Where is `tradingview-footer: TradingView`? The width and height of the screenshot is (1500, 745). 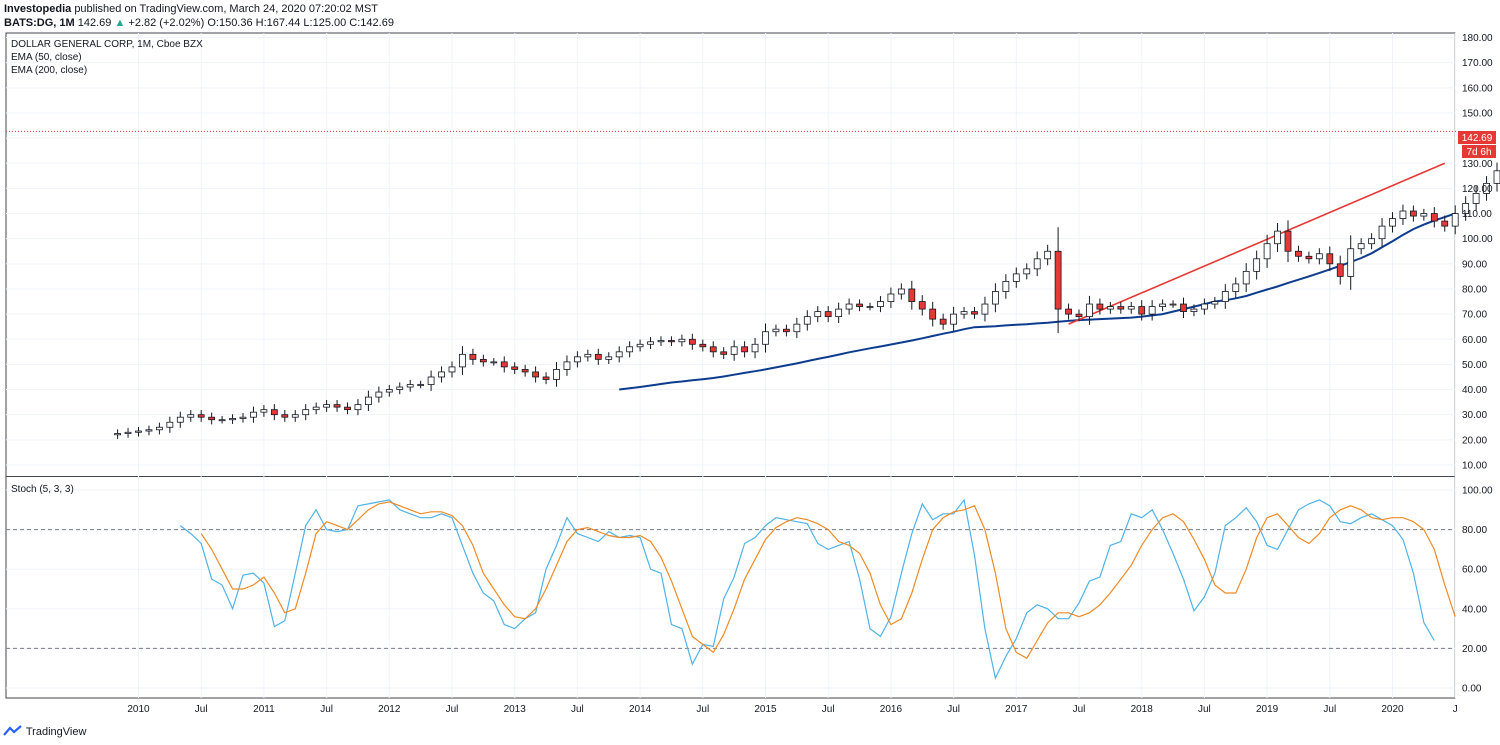 tradingview-footer: TradingView is located at coordinates (44, 731).